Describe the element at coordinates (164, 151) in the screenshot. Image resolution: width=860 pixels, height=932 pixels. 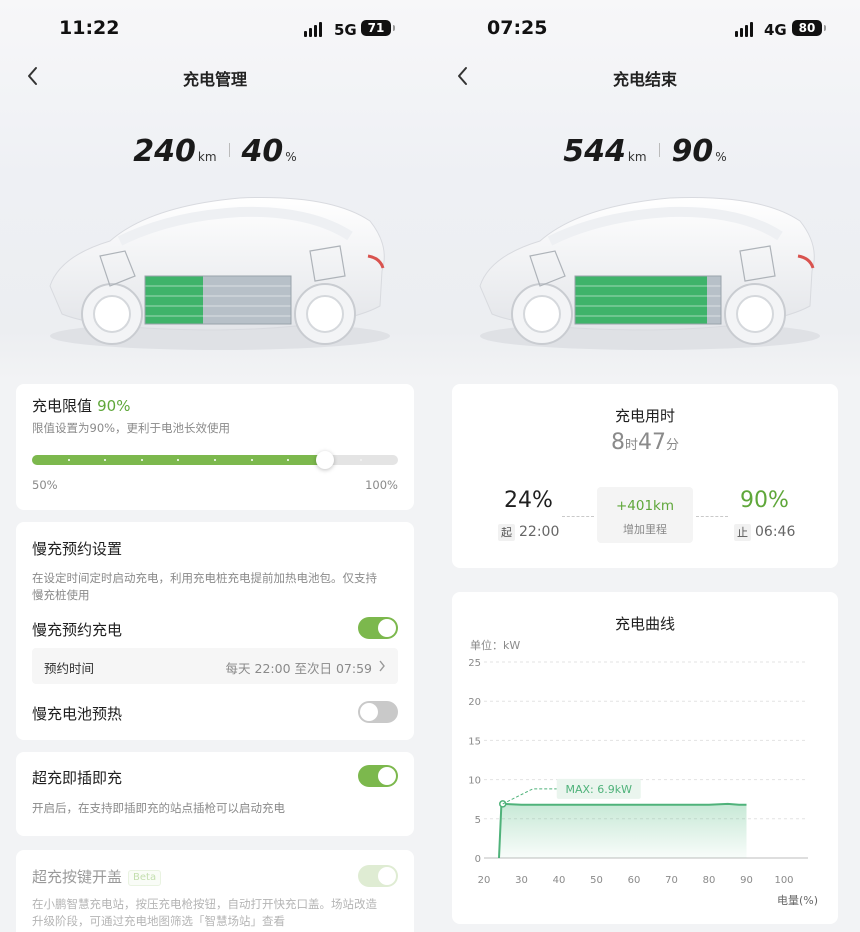
I see `range-value: 240` at that location.